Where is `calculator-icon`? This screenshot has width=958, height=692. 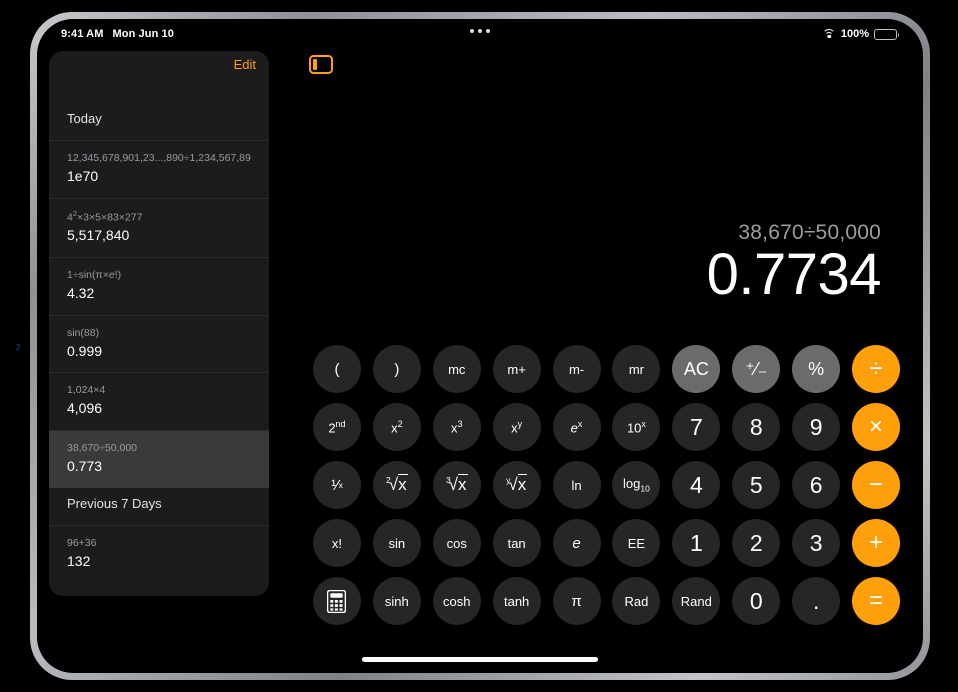
calculator-icon is located at coordinates (337, 601).